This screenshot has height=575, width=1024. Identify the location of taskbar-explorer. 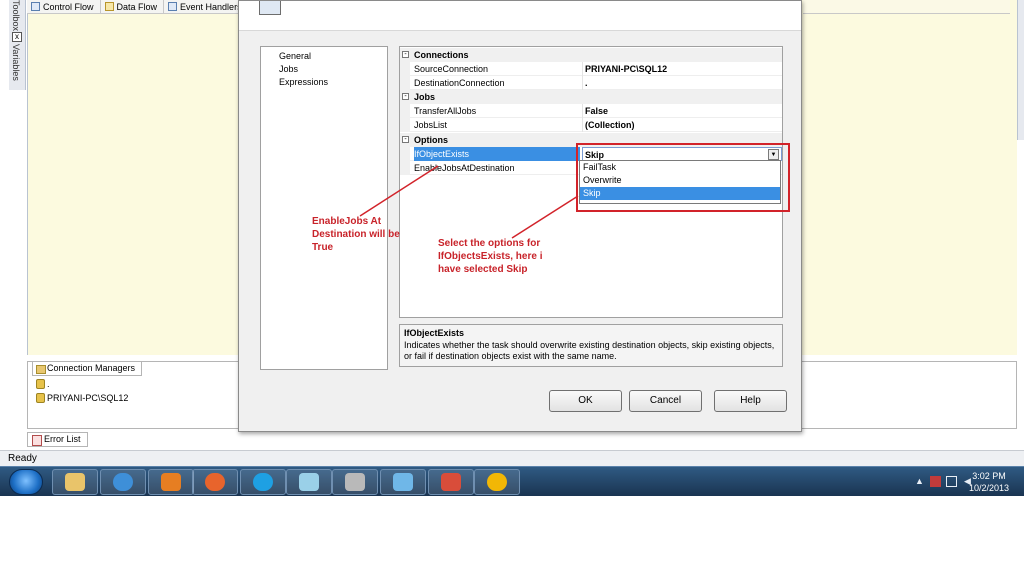
(75, 482).